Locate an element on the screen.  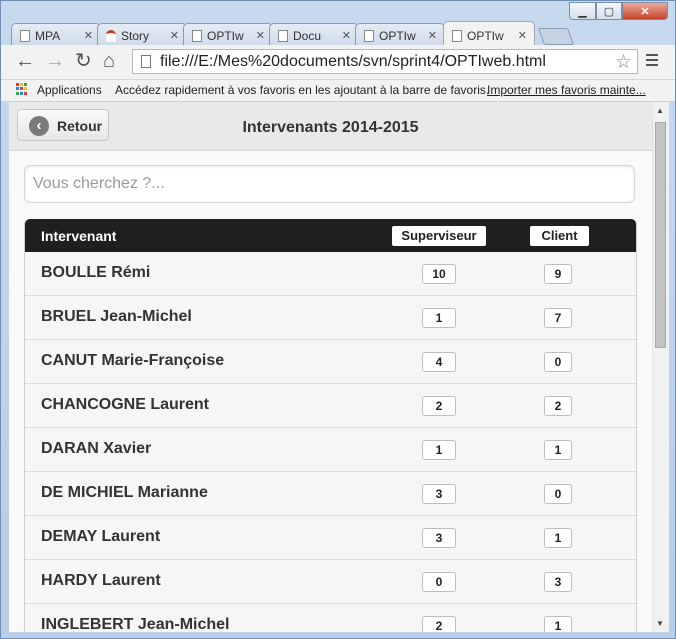
superviseur-count-badge: 4 is located at coordinates (439, 362).